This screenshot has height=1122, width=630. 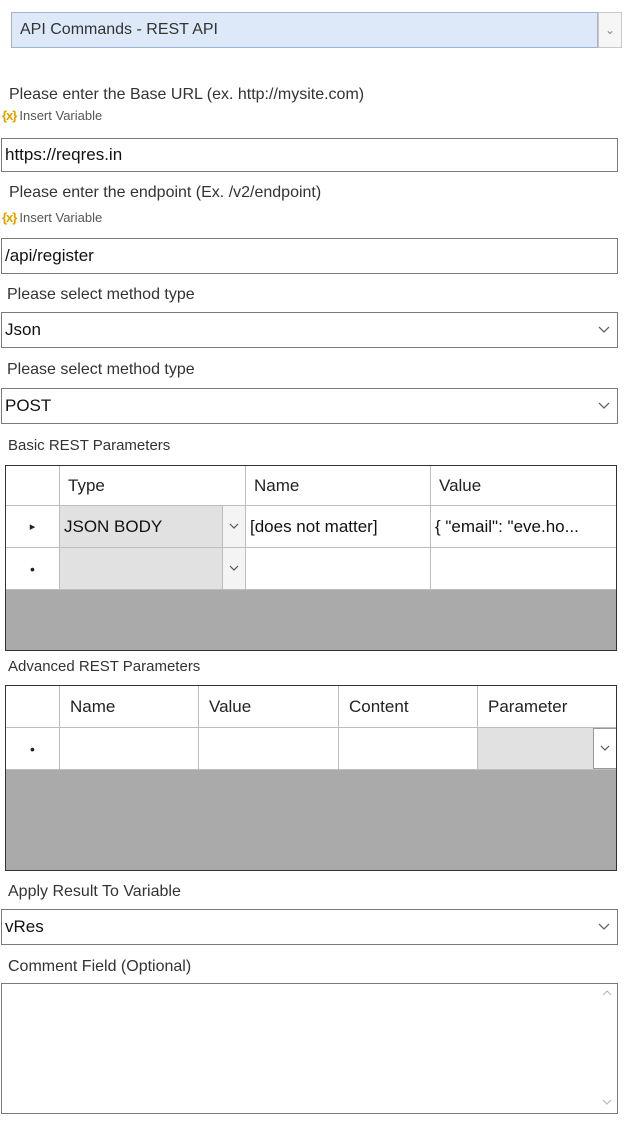 I want to click on content-cell, so click(x=408, y=749).